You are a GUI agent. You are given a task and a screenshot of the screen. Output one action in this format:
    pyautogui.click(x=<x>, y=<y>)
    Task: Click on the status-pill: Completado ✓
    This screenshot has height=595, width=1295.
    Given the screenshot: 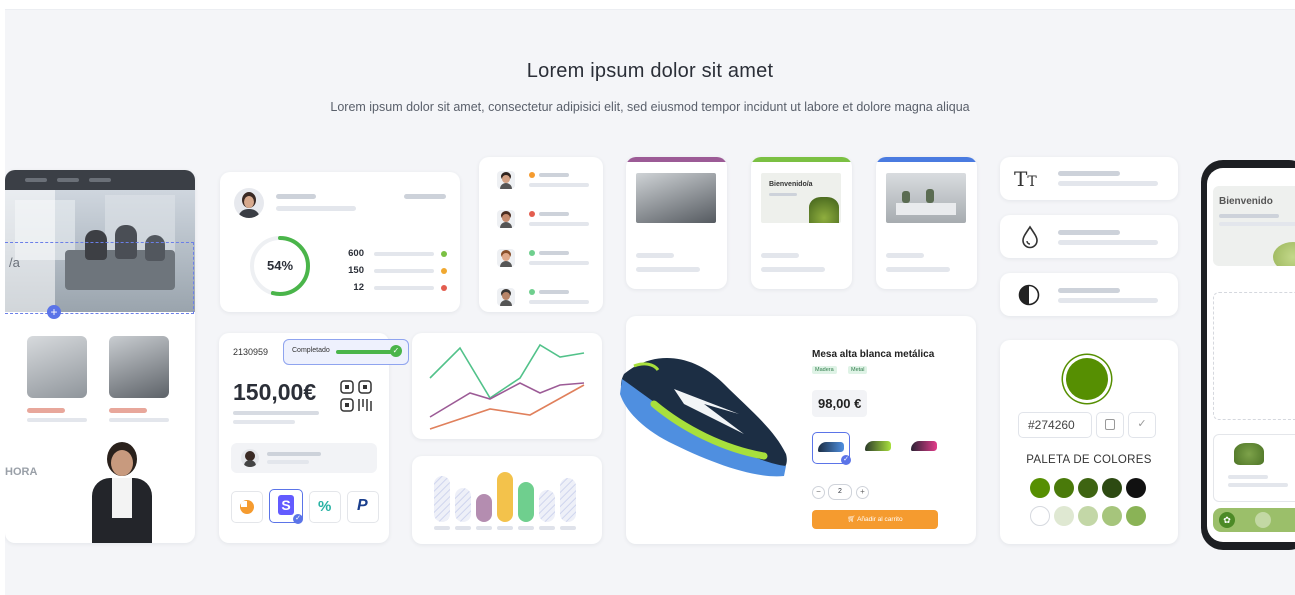 What is the action you would take?
    pyautogui.click(x=346, y=352)
    